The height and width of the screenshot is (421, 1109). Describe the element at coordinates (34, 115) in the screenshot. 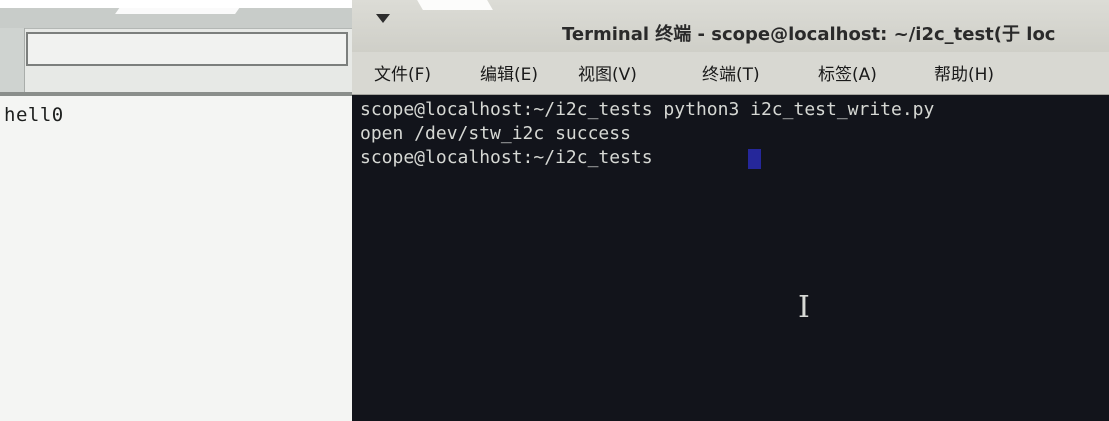

I see `left-window-text: hell0` at that location.